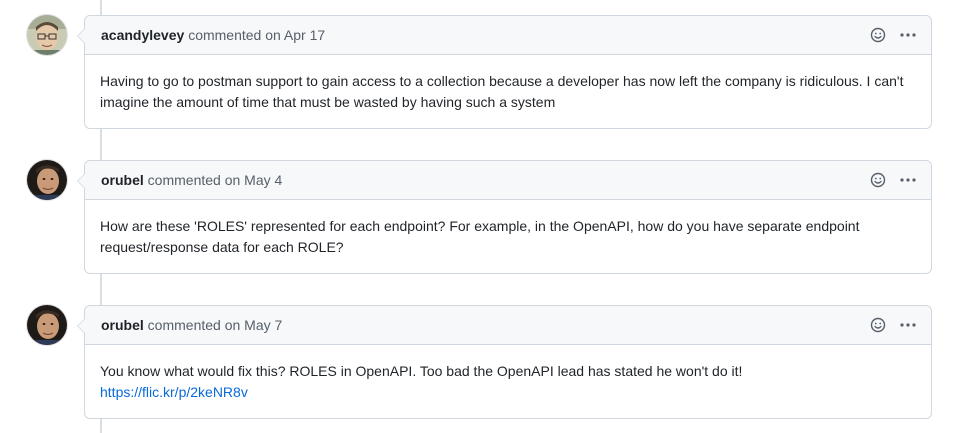  I want to click on timestamp-link: on Apr 17, so click(295, 35).